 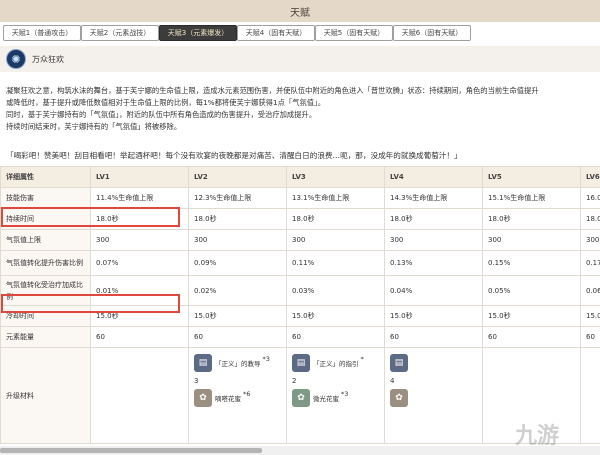 What do you see at coordinates (45, 219) in the screenshot?
I see `row-label: 持续时间` at bounding box center [45, 219].